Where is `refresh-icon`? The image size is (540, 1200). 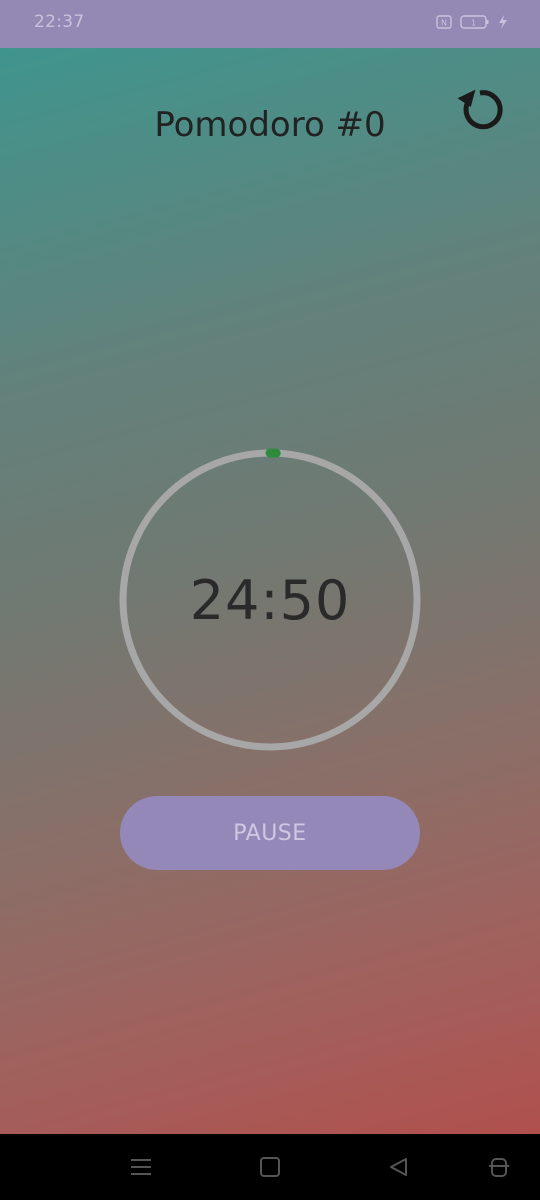 refresh-icon is located at coordinates (480, 109).